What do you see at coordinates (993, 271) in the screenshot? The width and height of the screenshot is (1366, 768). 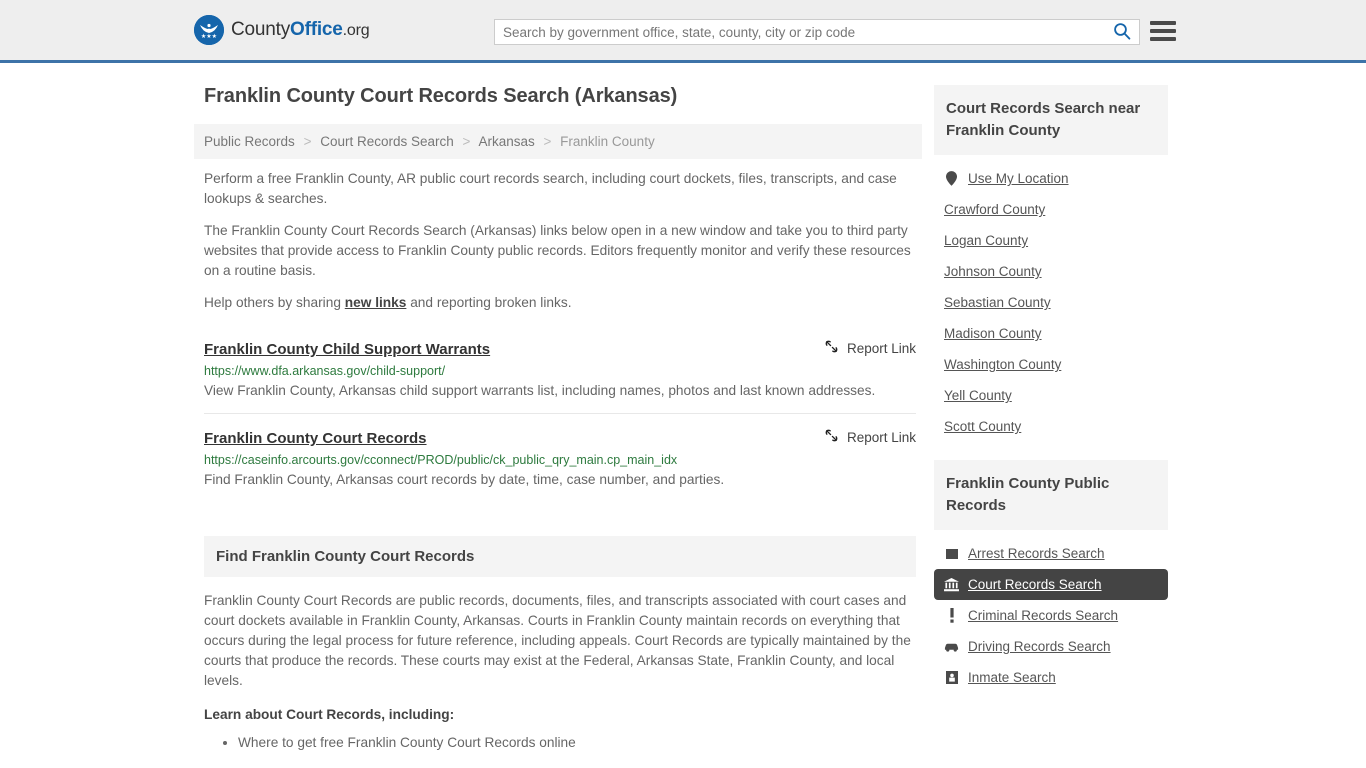 I see `sidebar-link-label: Johnson County` at bounding box center [993, 271].